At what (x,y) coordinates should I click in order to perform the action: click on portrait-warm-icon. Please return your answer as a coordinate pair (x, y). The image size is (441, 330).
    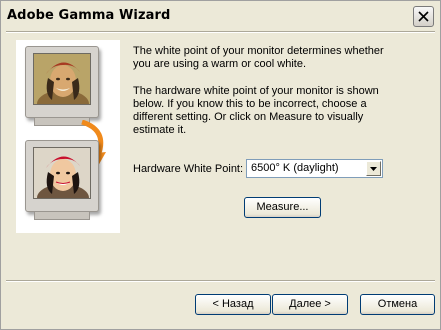
    Looking at the image, I should click on (62, 79).